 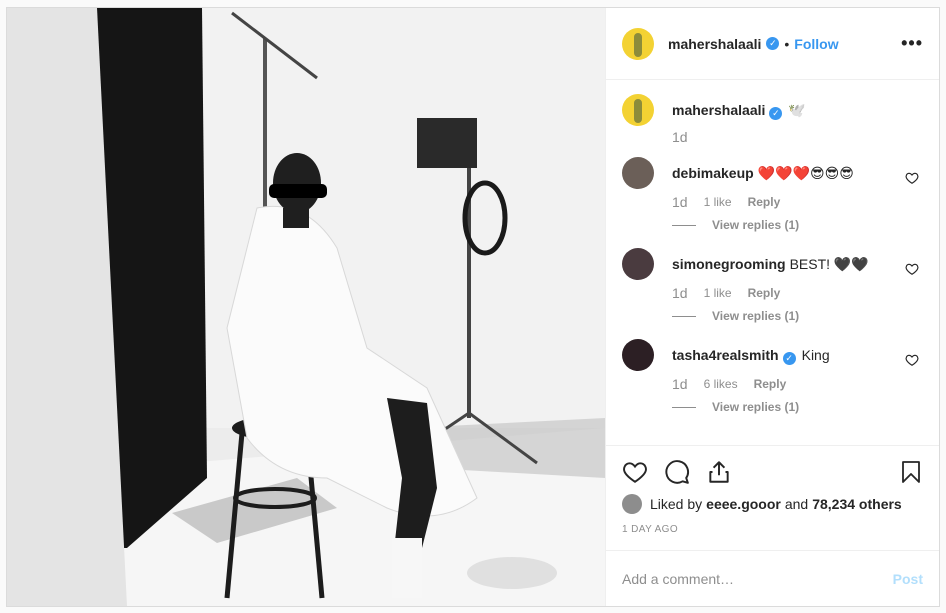 I want to click on caption-age: 1d, so click(x=680, y=137).